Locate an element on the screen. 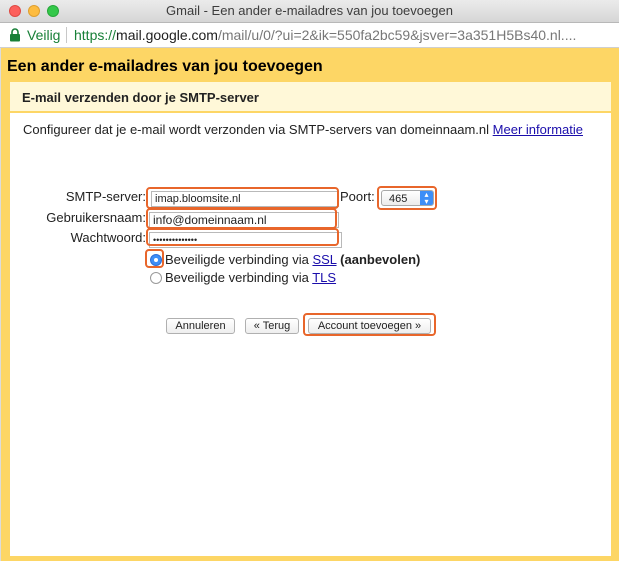 The image size is (619, 561). cancel-button: Annuleren is located at coordinates (200, 326).